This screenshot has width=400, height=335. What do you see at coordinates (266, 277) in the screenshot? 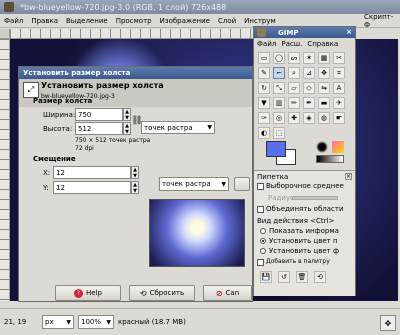
I see `save-options-icon: 💾` at bounding box center [266, 277].